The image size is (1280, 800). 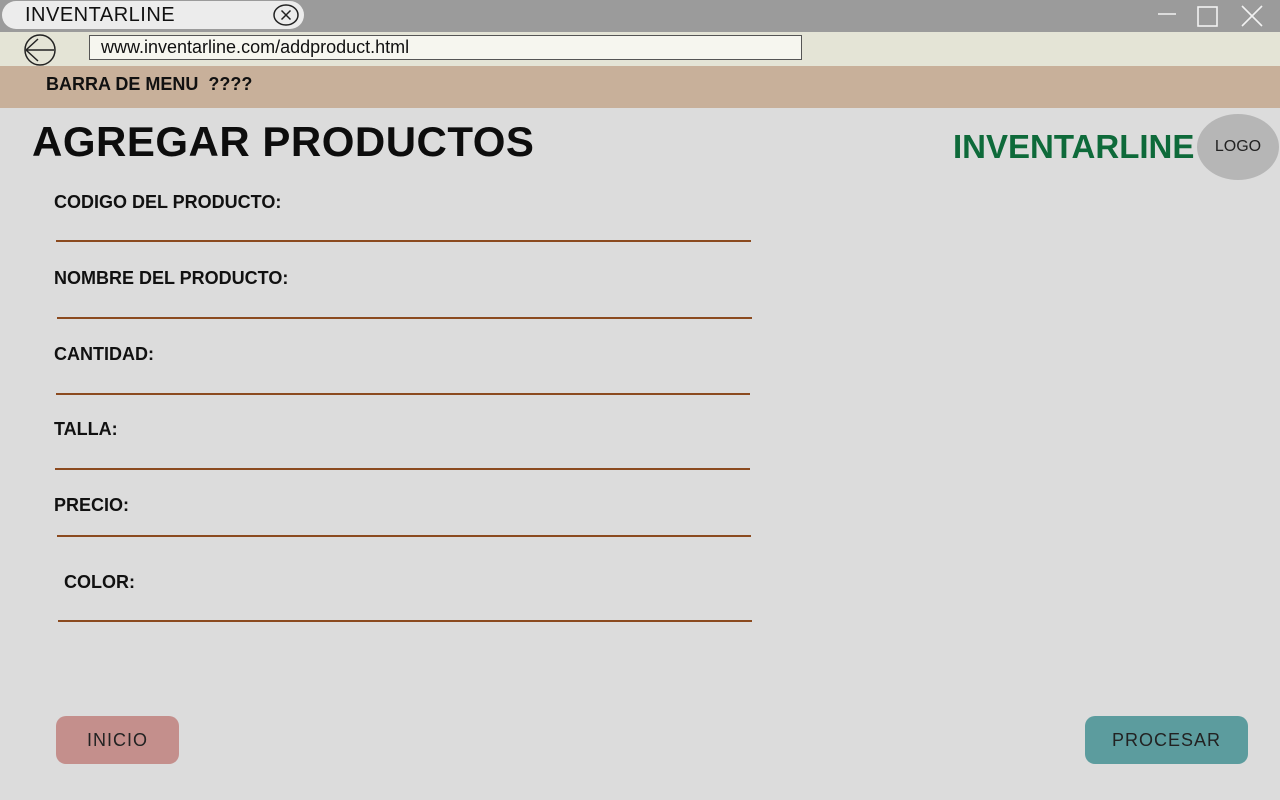 What do you see at coordinates (640, 16) in the screenshot?
I see `window-titlebar: INVENTARLINE` at bounding box center [640, 16].